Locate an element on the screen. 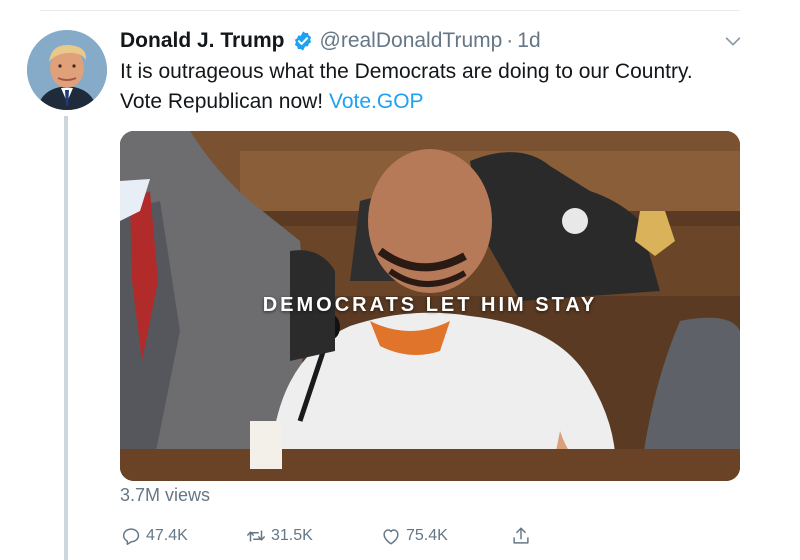 This screenshot has width=800, height=560. tweet-header: Donald J. Trump @realDonaldTrump · 1d is located at coordinates (330, 41).